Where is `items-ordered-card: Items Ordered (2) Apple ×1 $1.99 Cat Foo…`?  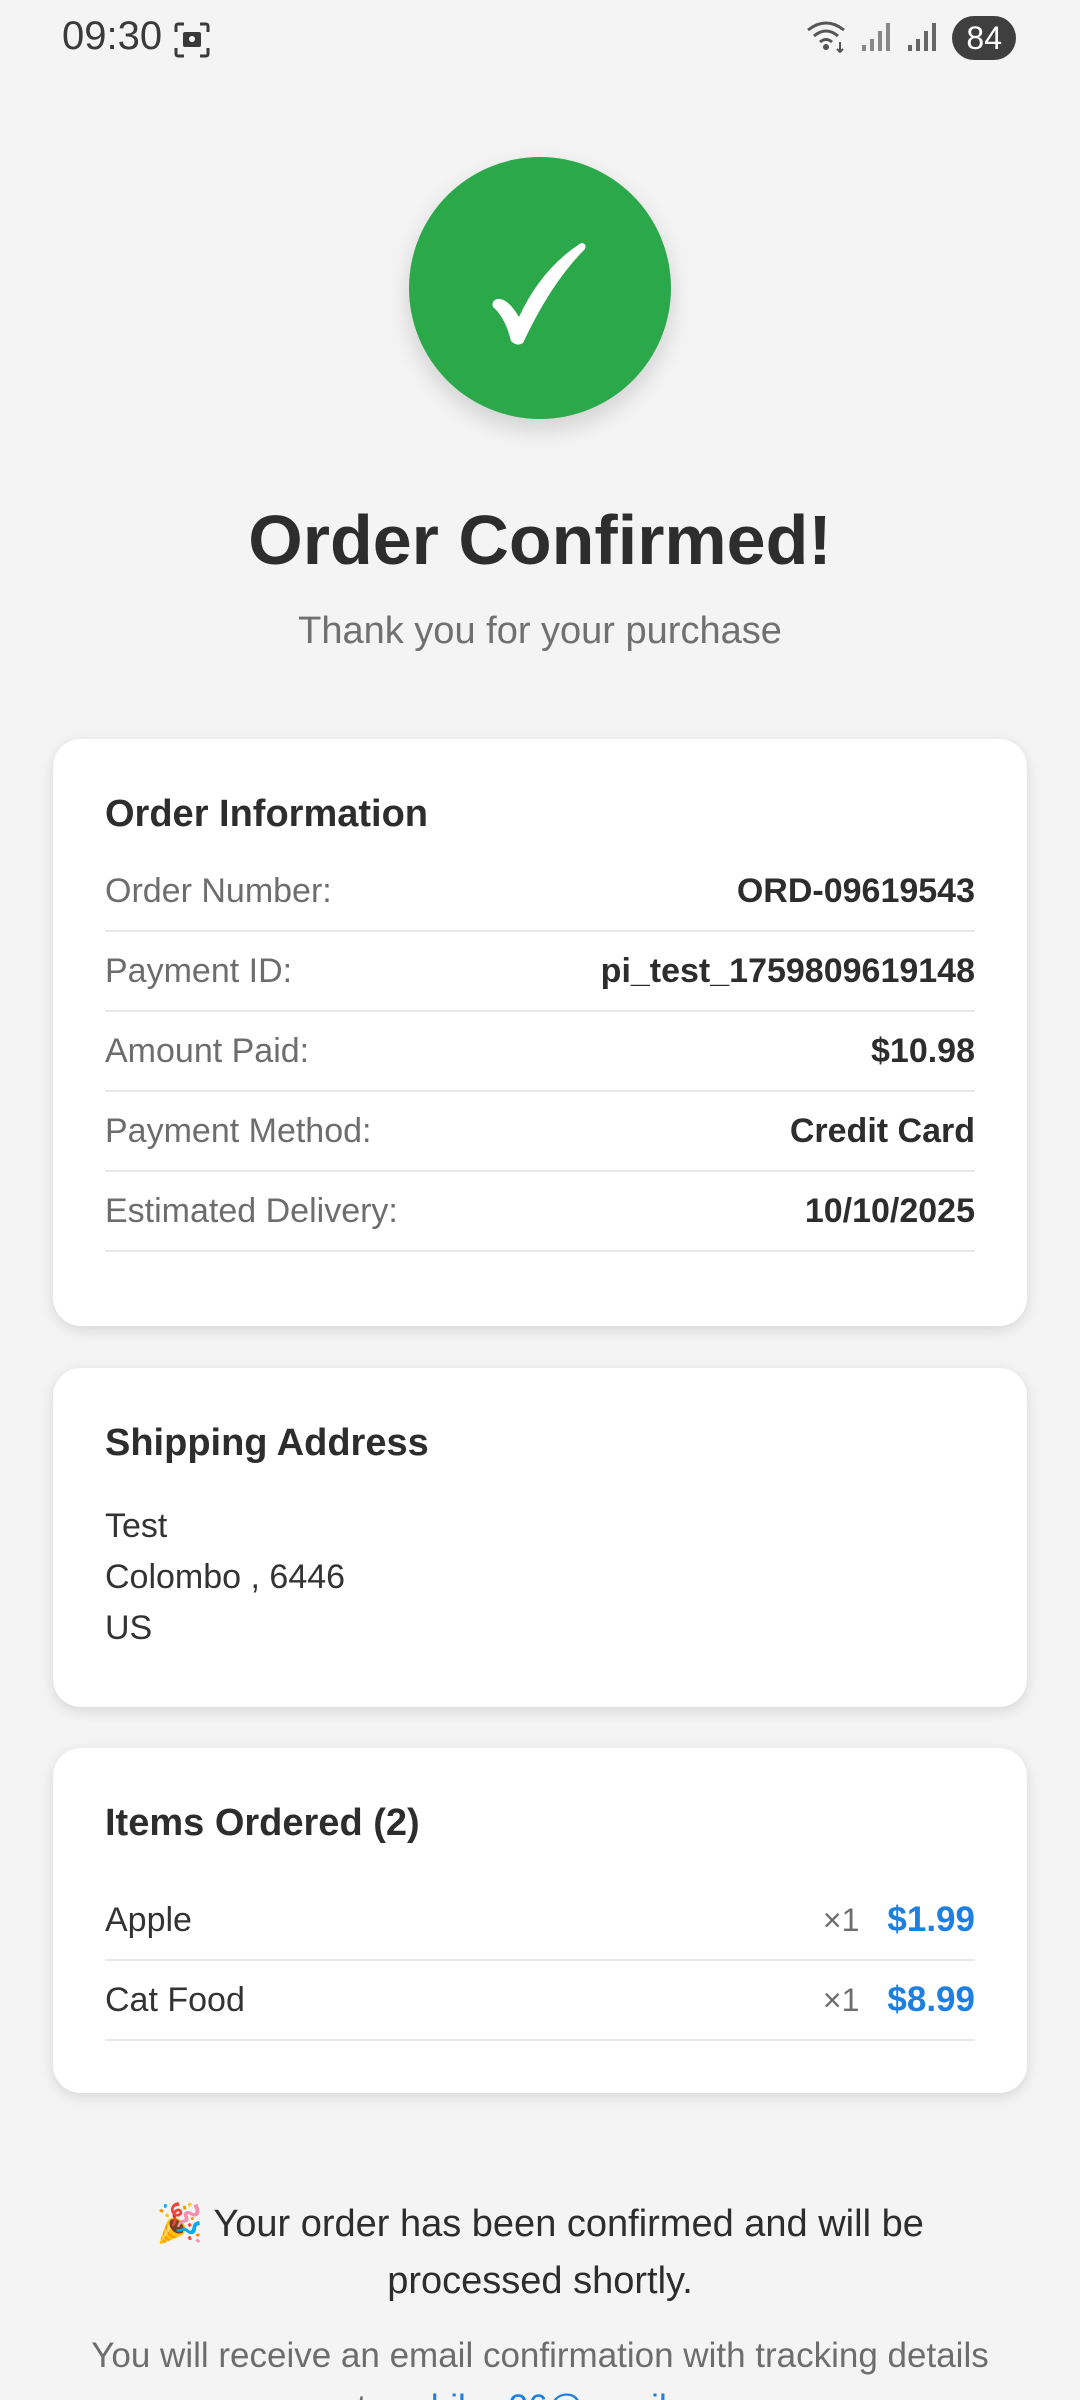 items-ordered-card: Items Ordered (2) Apple ×1 $1.99 Cat Foo… is located at coordinates (540, 1920).